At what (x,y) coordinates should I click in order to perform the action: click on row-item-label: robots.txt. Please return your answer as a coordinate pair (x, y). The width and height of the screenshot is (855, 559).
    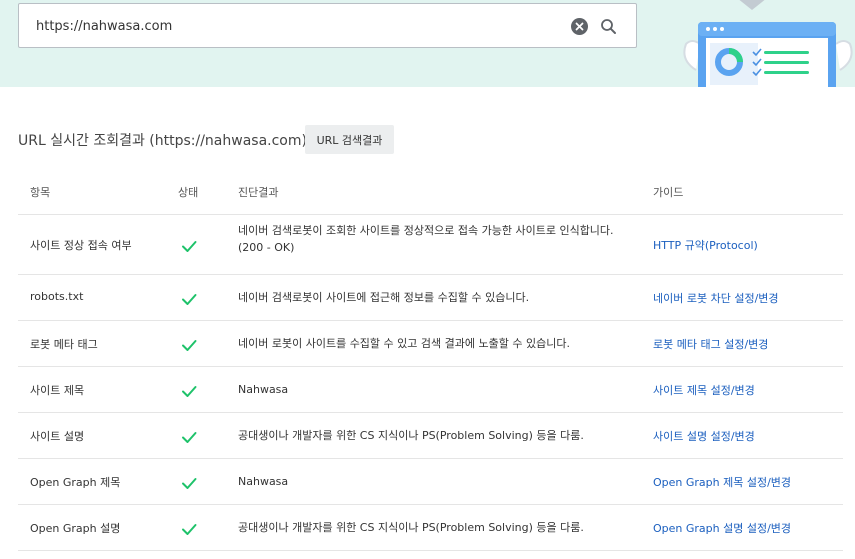
    Looking at the image, I should click on (57, 296).